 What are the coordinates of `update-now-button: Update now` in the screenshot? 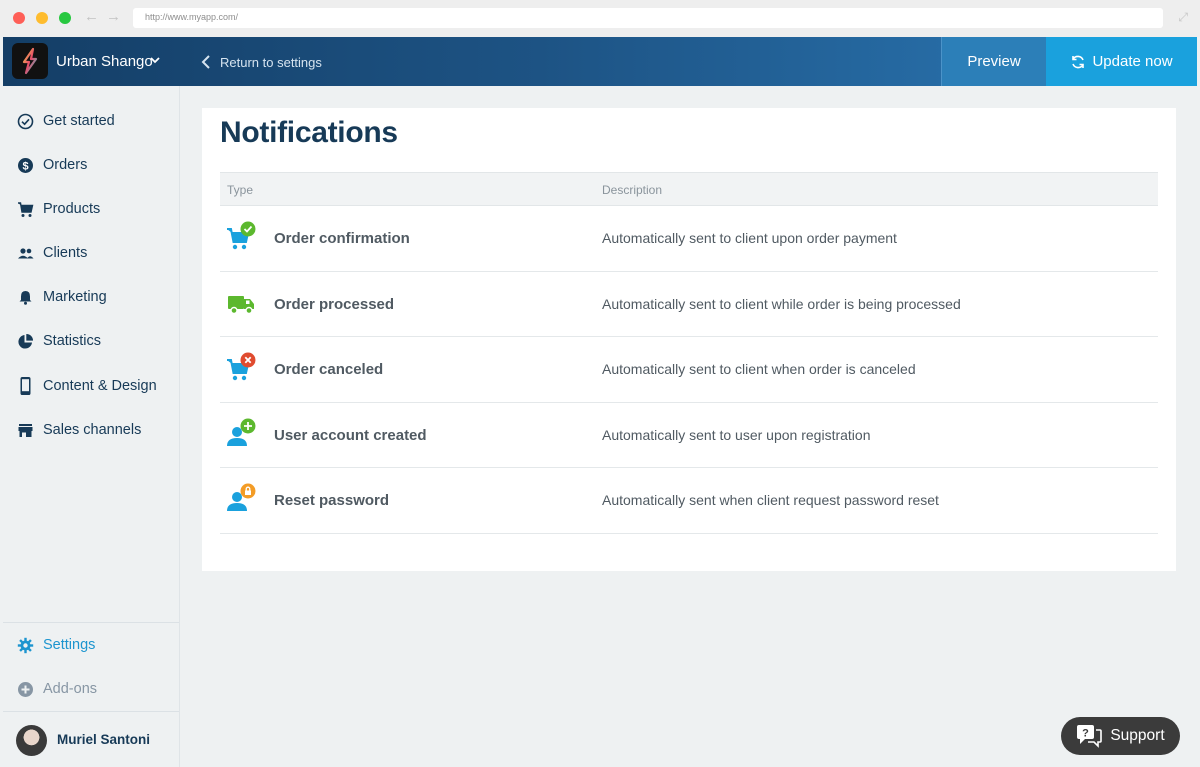 It's located at (1121, 61).